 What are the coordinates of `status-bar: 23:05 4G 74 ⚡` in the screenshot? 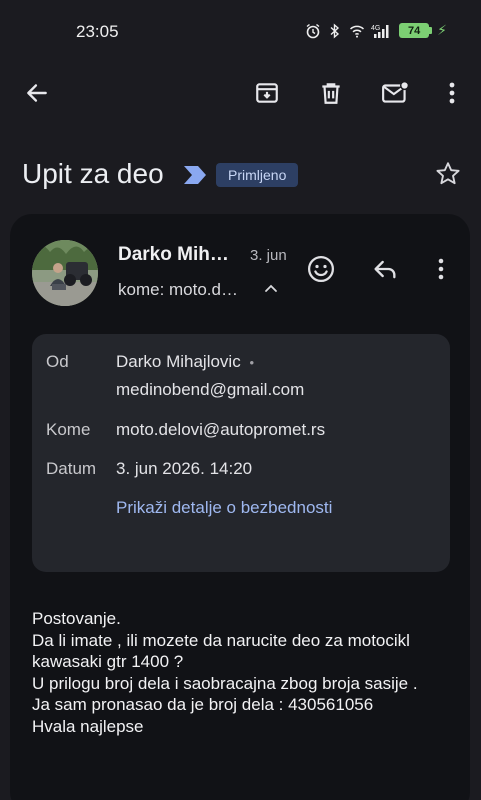 It's located at (240, 32).